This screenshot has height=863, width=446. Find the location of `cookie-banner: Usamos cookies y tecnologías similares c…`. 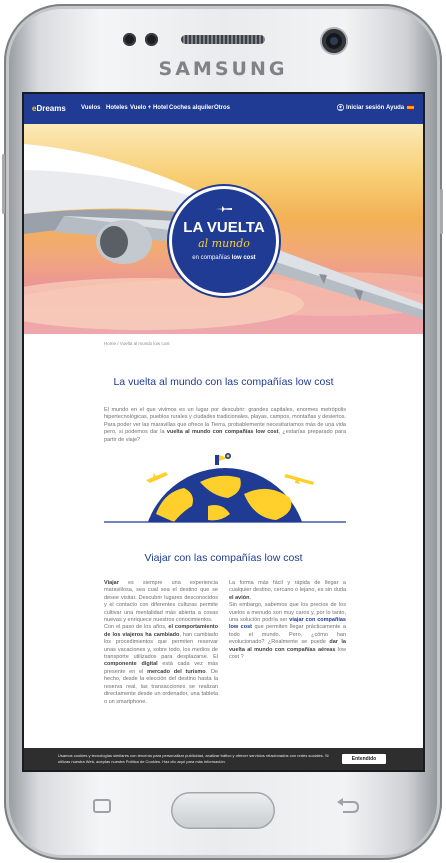

cookie-banner: Usamos cookies y tecnologías similares c… is located at coordinates (223, 759).